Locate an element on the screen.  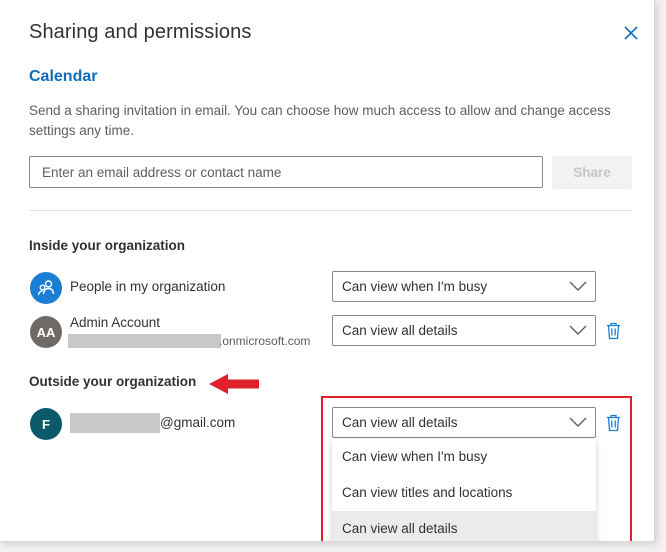
inside-org-heading: Inside your organization is located at coordinates (107, 245).